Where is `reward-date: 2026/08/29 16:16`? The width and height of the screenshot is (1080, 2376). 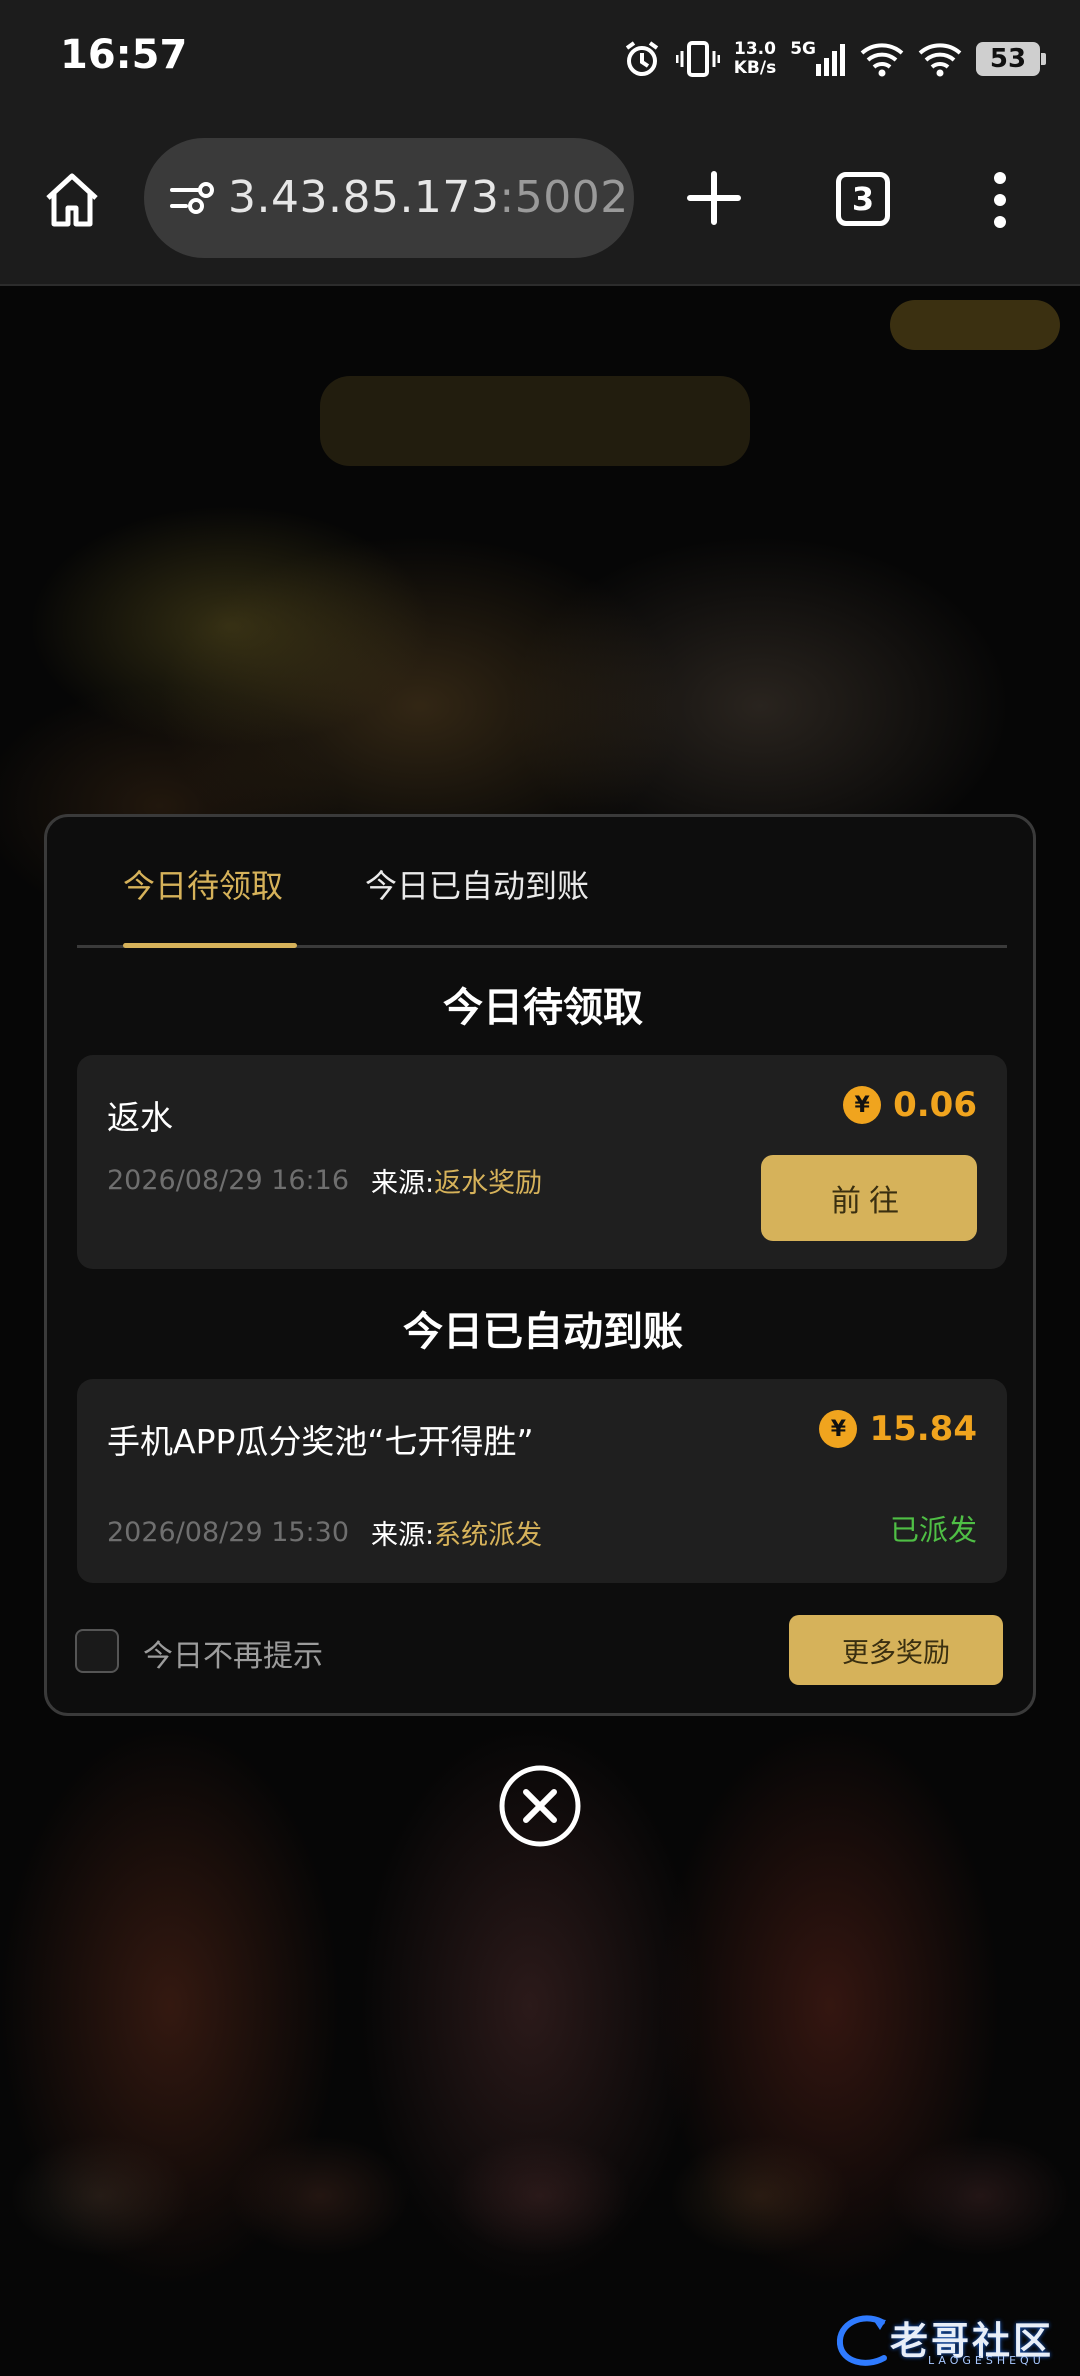
reward-date: 2026/08/29 16:16 is located at coordinates (228, 1180).